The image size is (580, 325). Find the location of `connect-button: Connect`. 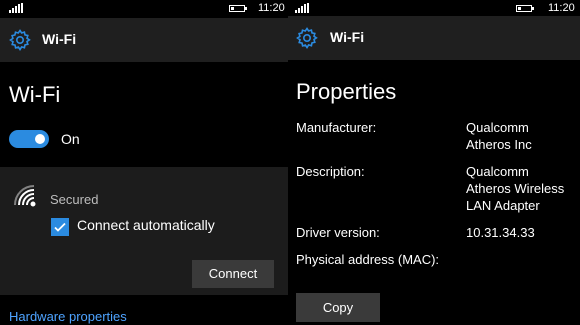

connect-button: Connect is located at coordinates (233, 274).